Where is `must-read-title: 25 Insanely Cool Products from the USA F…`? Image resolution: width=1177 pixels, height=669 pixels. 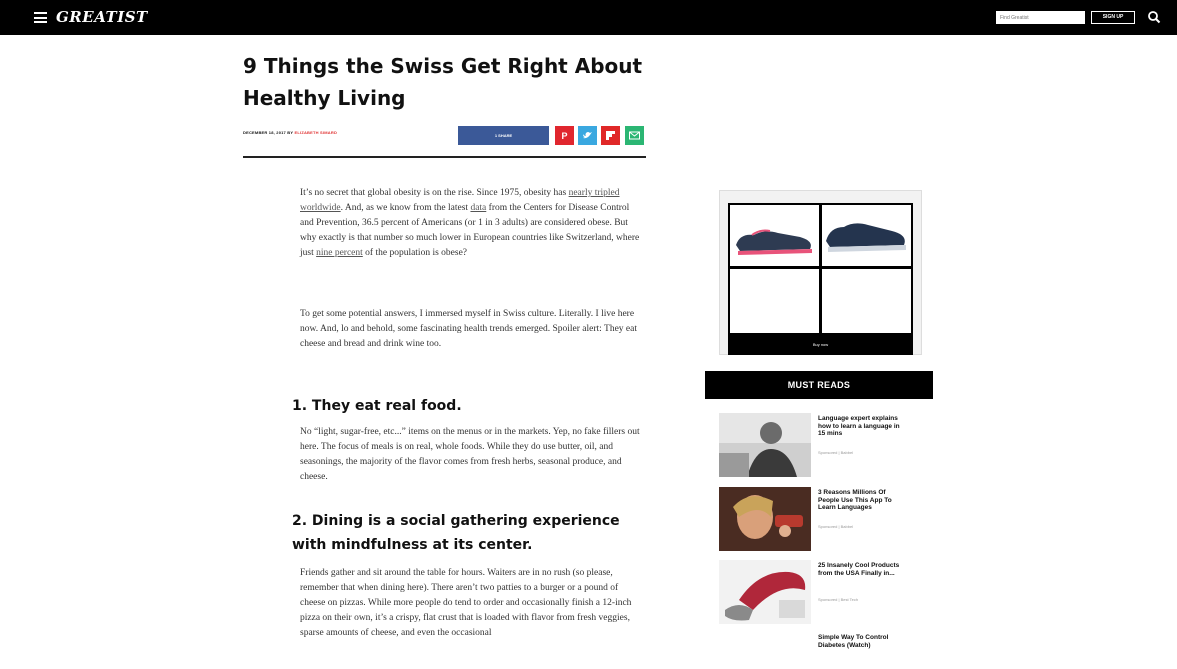 must-read-title: 25 Insanely Cool Products from the USA F… is located at coordinates (860, 569).